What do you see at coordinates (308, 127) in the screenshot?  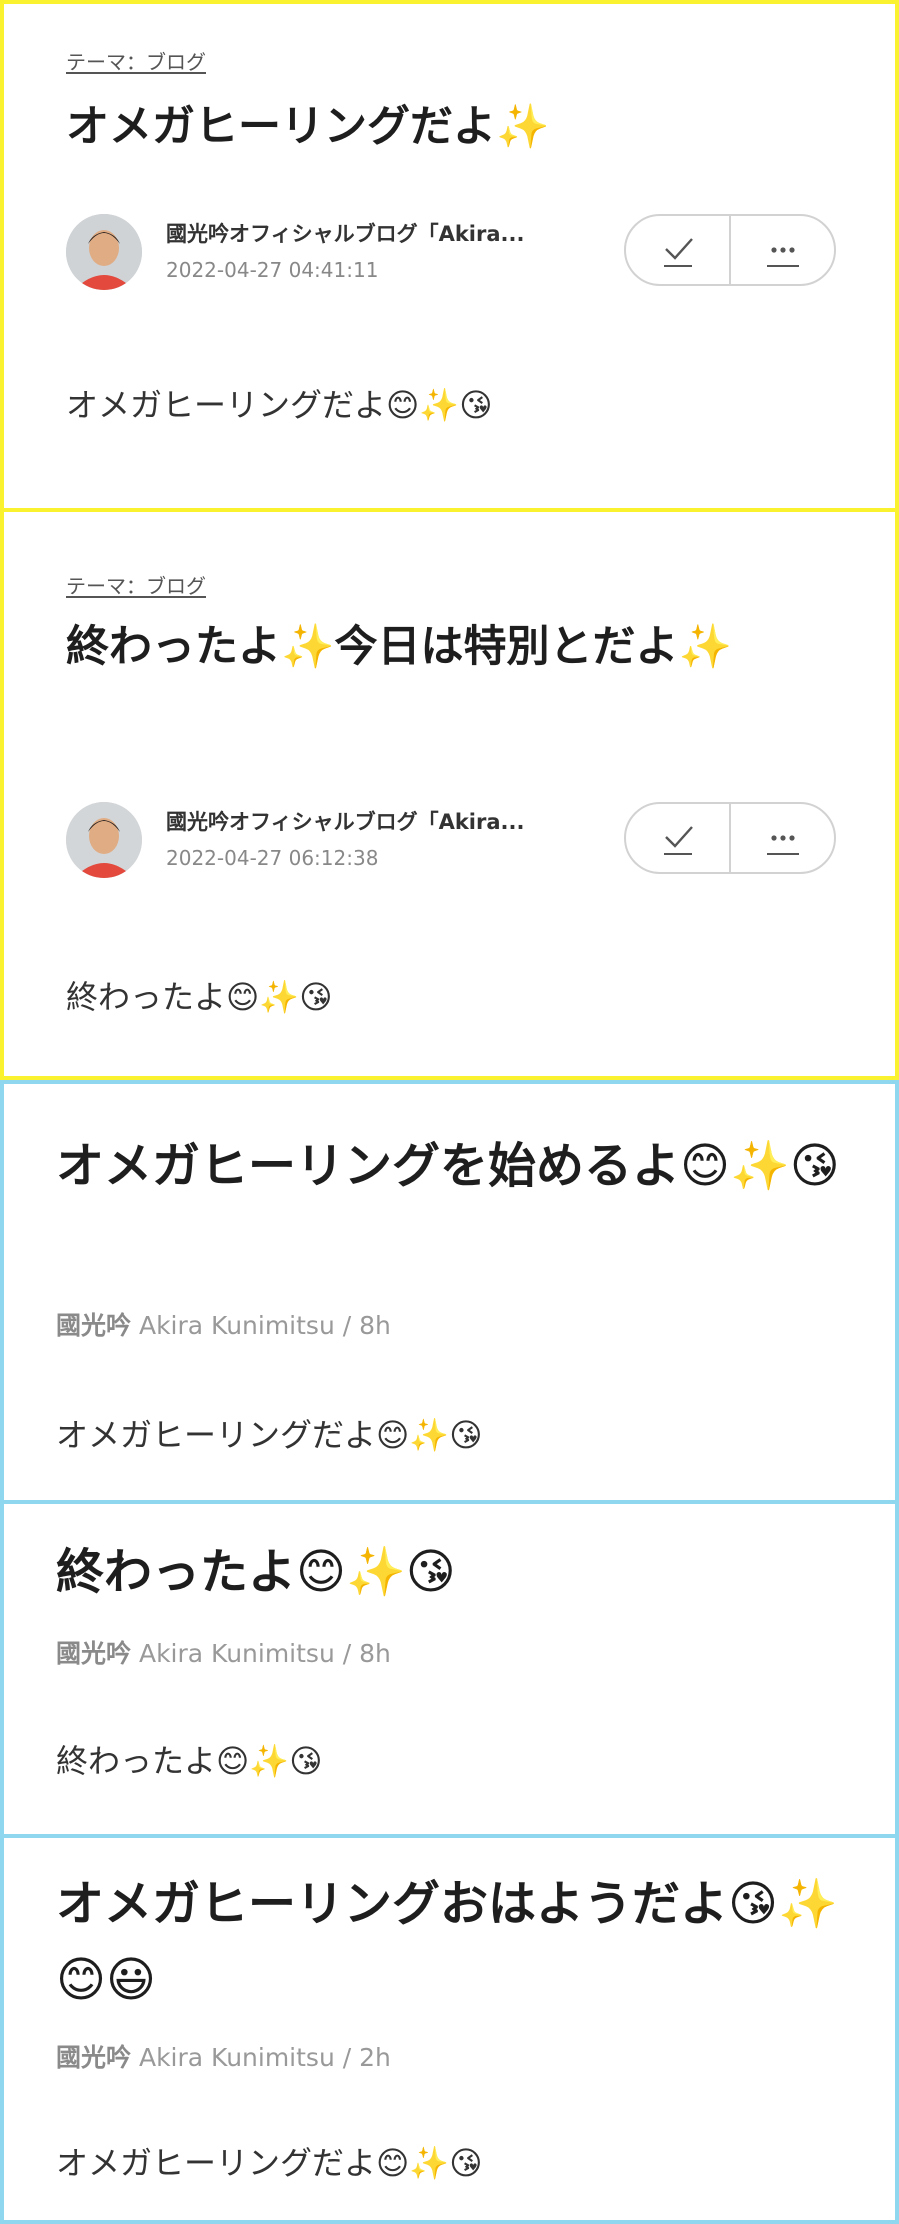 I see `post-title: オメガヒーリングだよ✨` at bounding box center [308, 127].